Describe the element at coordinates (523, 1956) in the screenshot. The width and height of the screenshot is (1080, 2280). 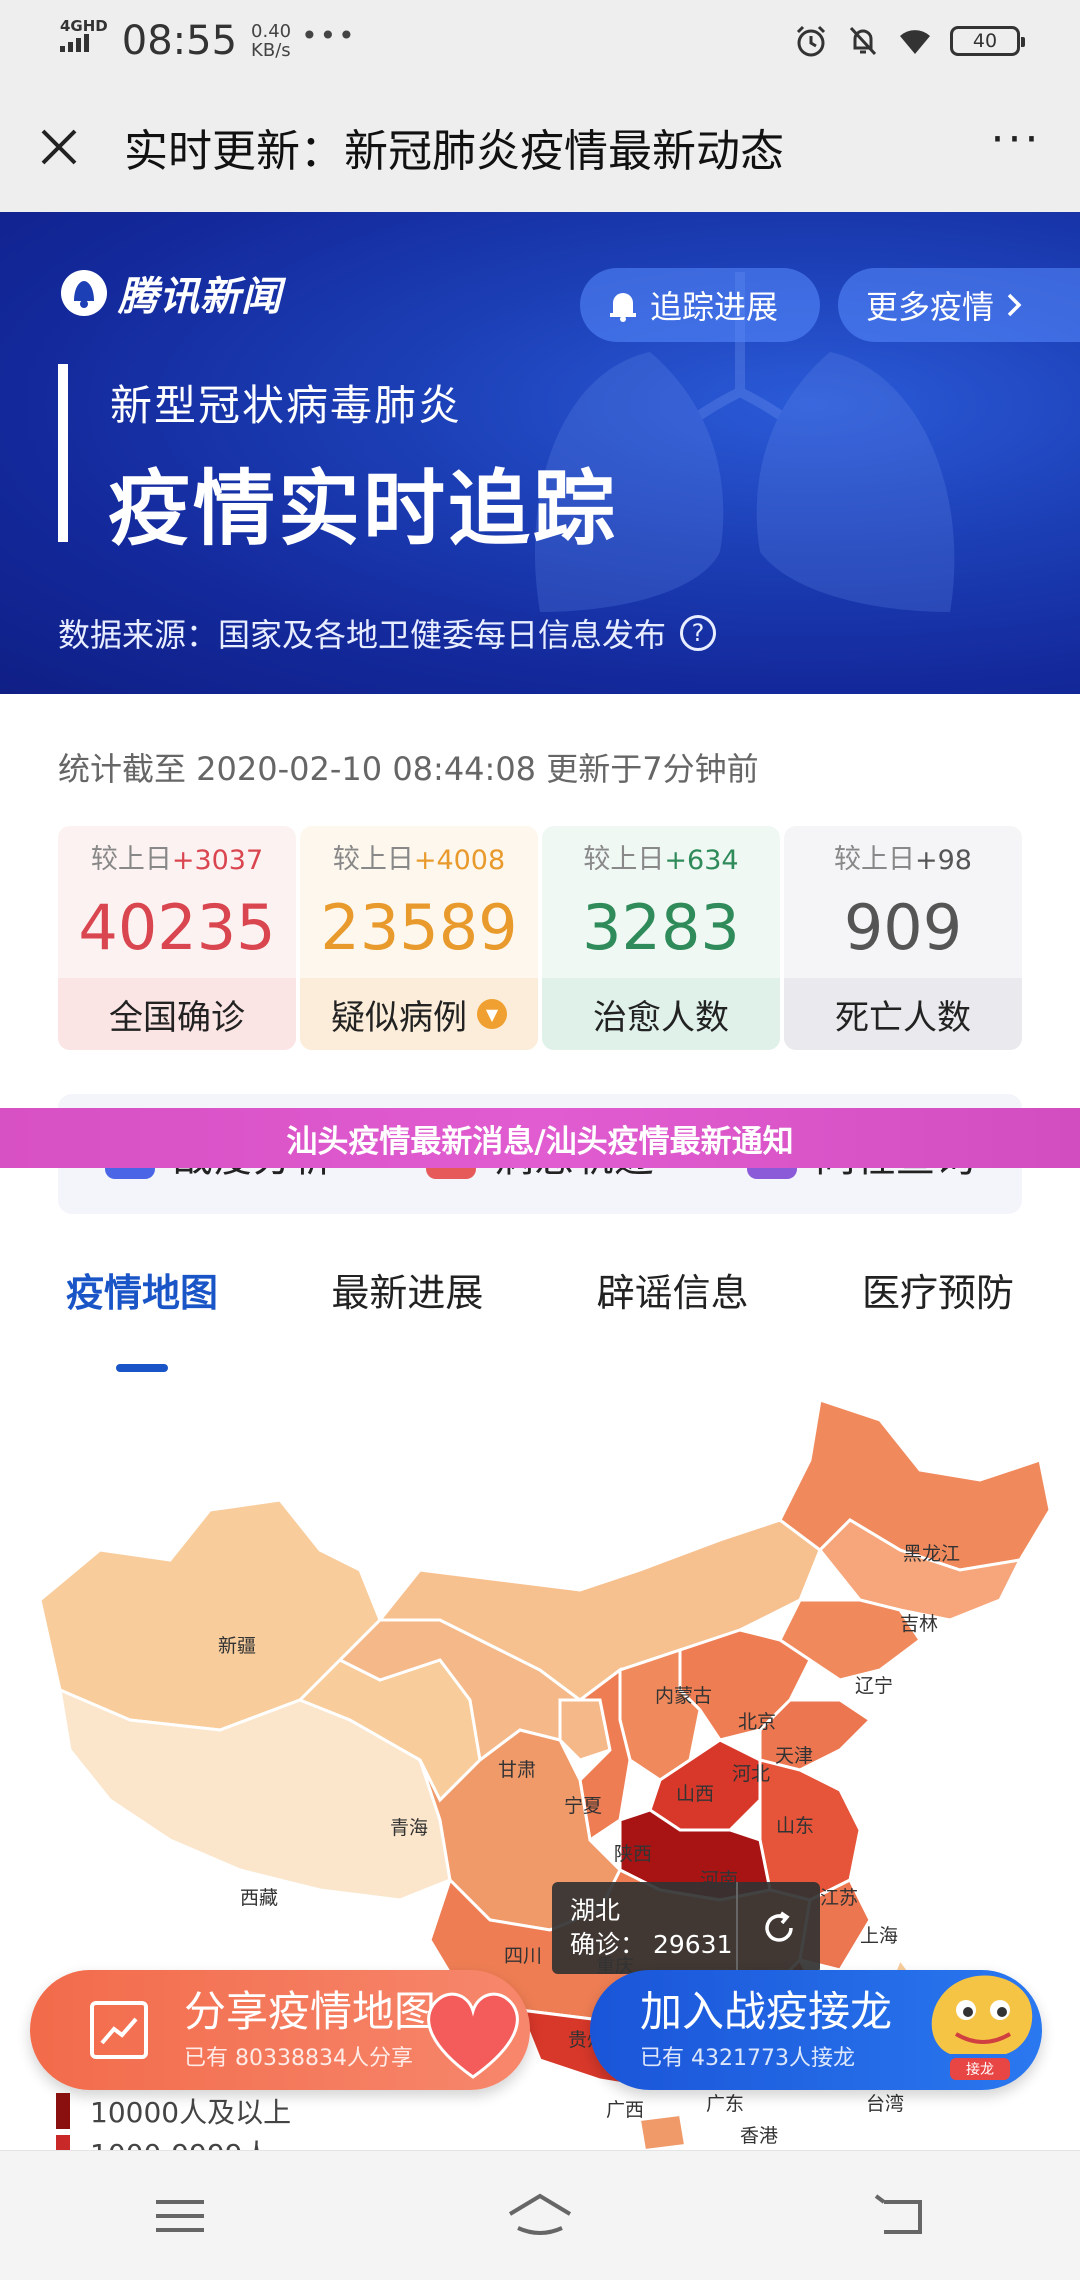
I see `label-sichuan: 四川` at that location.